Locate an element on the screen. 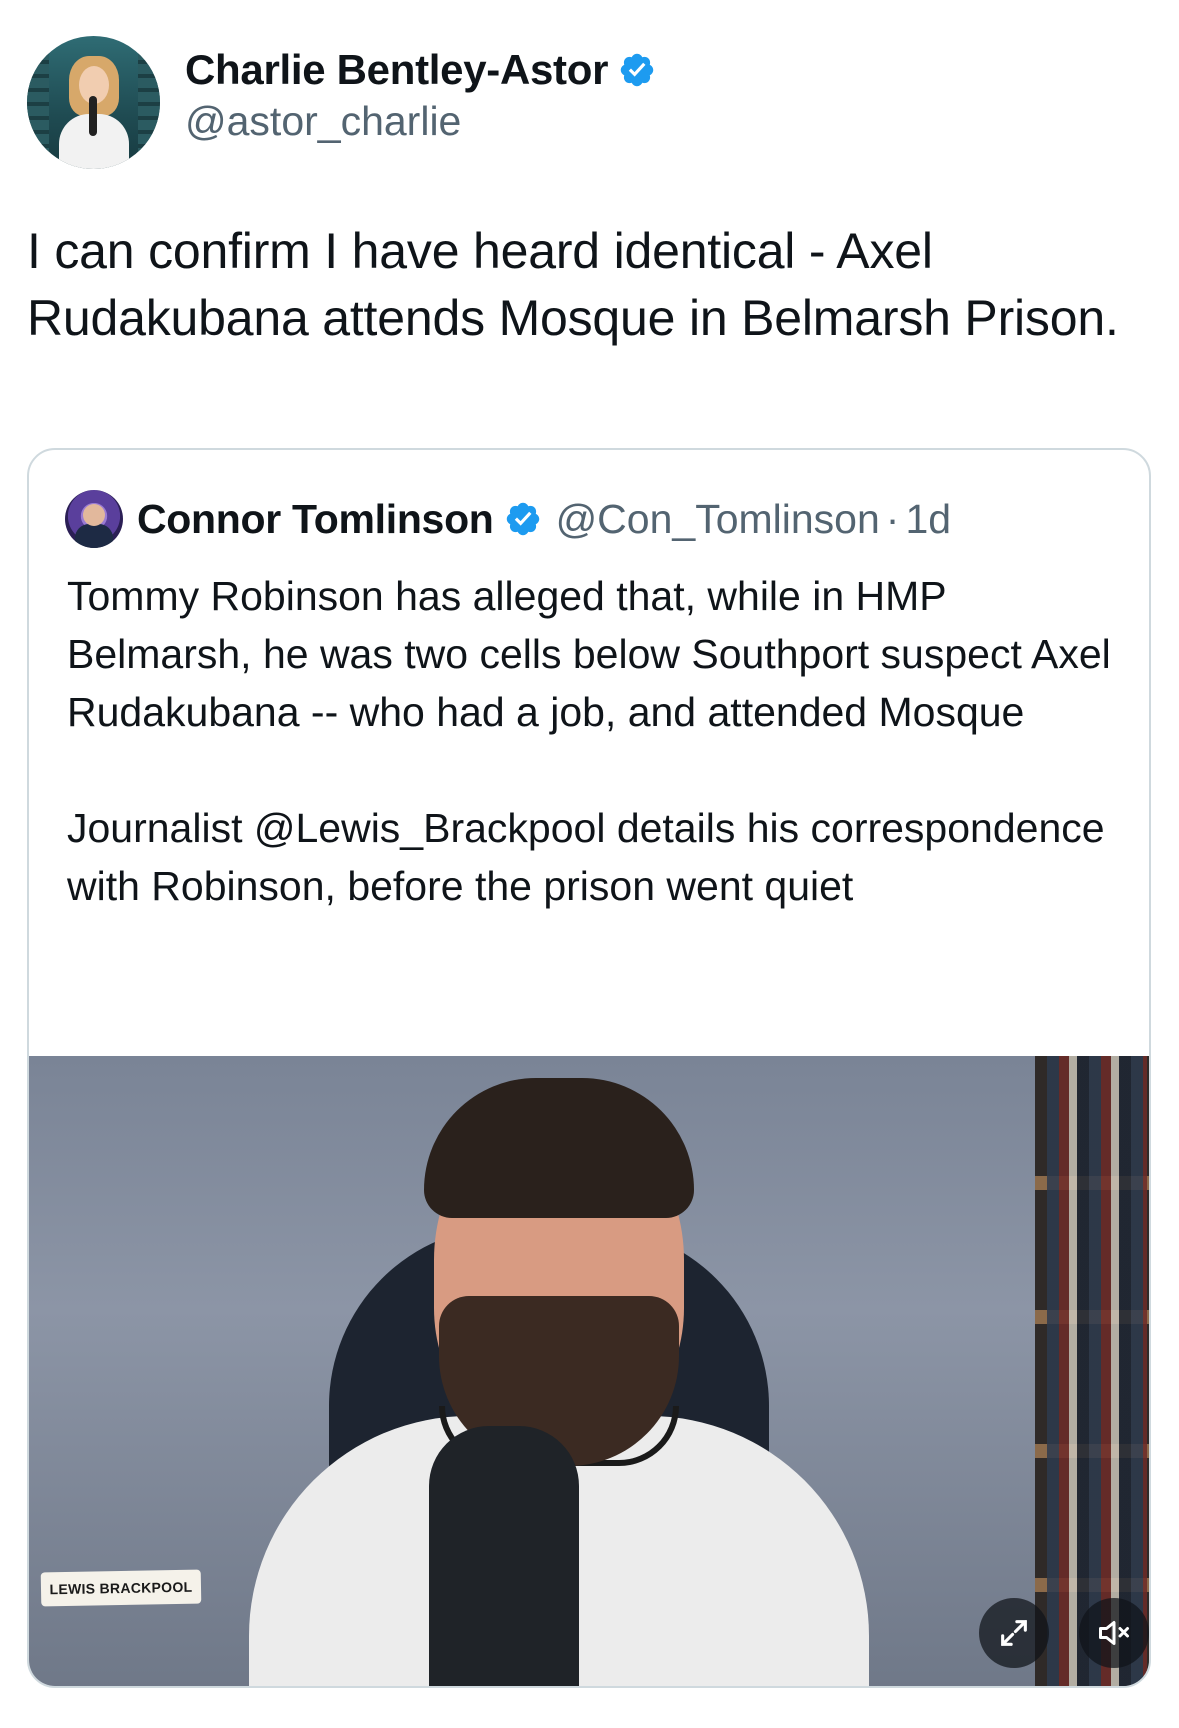 The image size is (1179, 1728). mute-icon is located at coordinates (1114, 1633).